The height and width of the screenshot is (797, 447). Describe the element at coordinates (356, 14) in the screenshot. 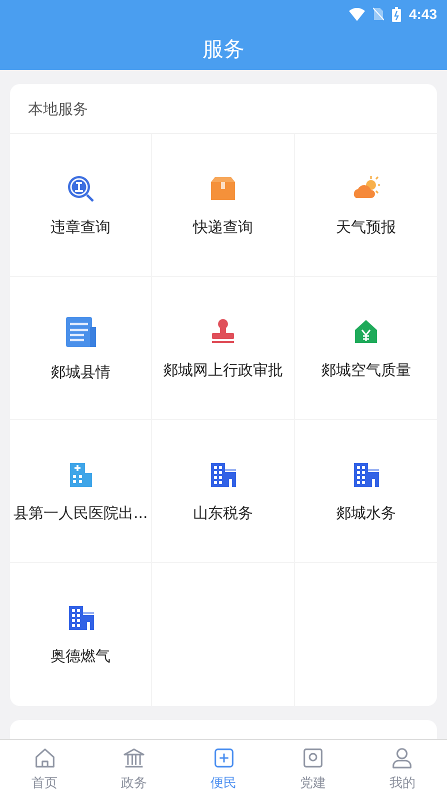

I see `wifi-icon` at that location.